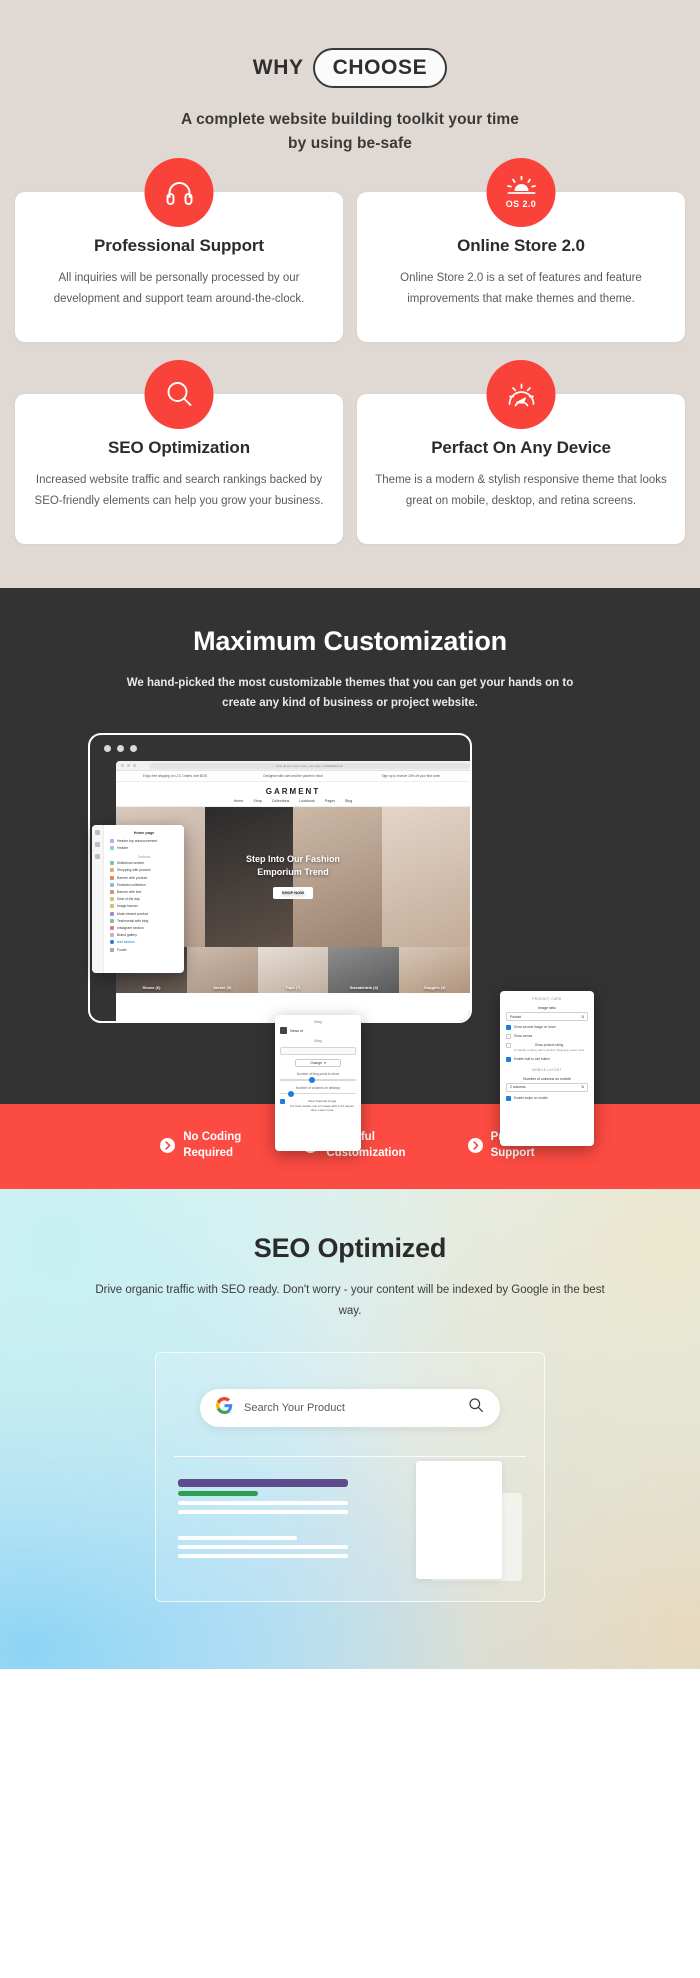  Describe the element at coordinates (144, 899) in the screenshot. I see `section-item: Deal of the day` at that location.